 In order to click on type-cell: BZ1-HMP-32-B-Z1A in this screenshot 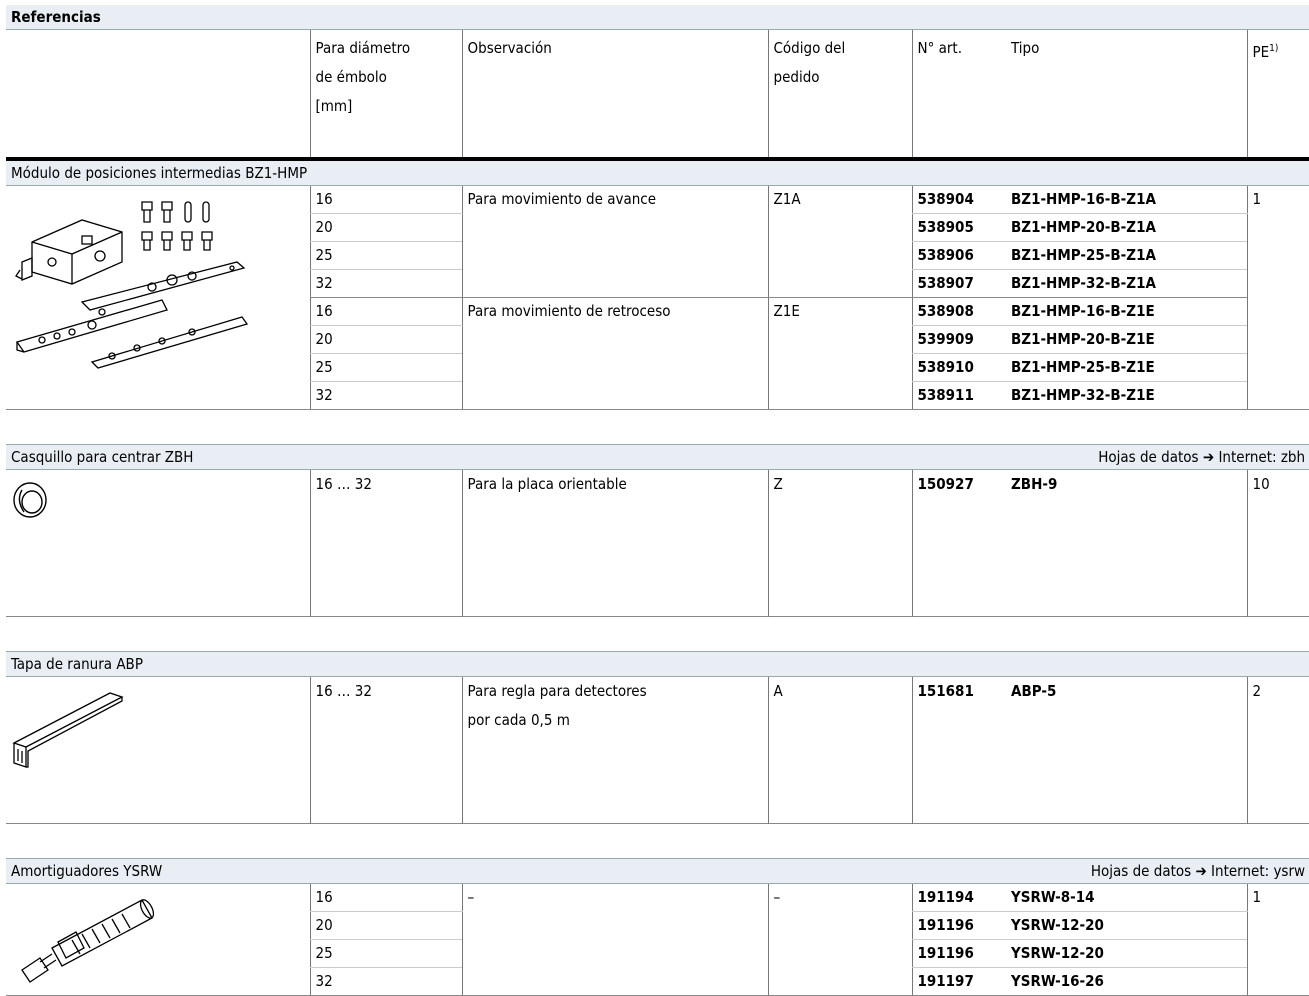, I will do `click(1126, 283)`.